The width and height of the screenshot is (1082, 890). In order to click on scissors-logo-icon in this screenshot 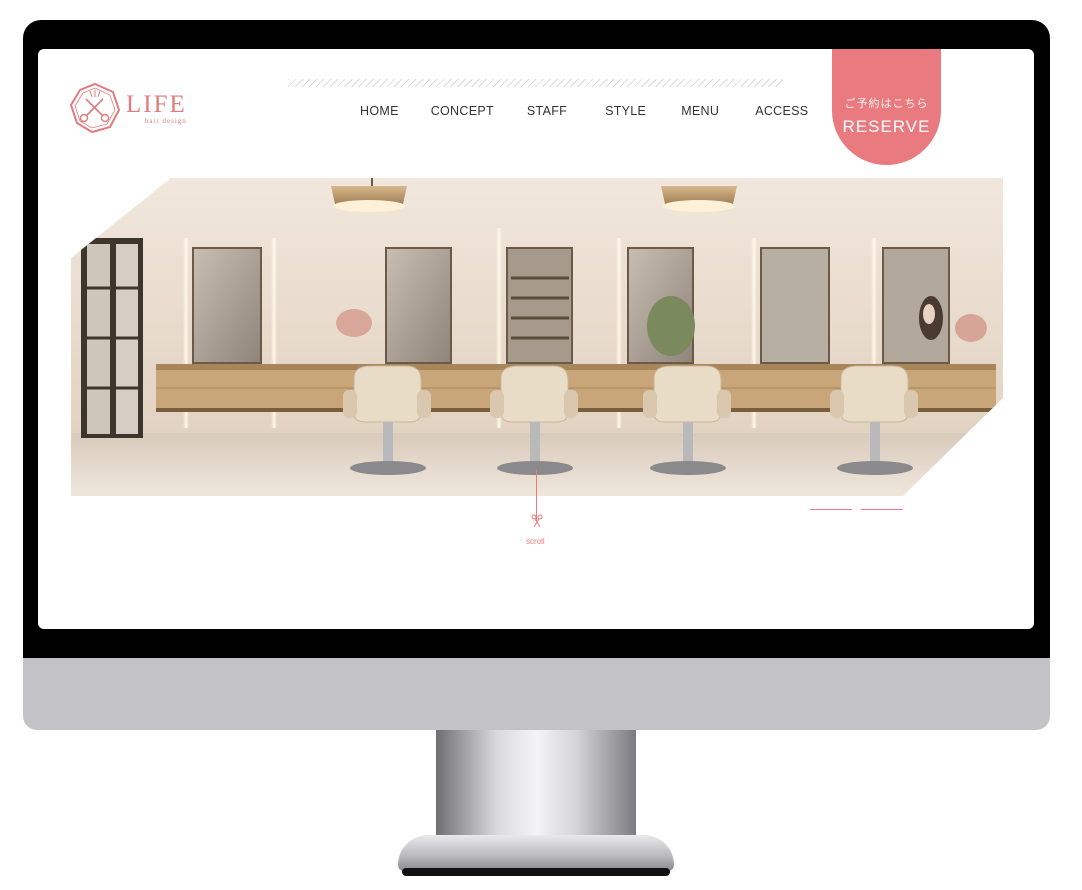, I will do `click(95, 108)`.